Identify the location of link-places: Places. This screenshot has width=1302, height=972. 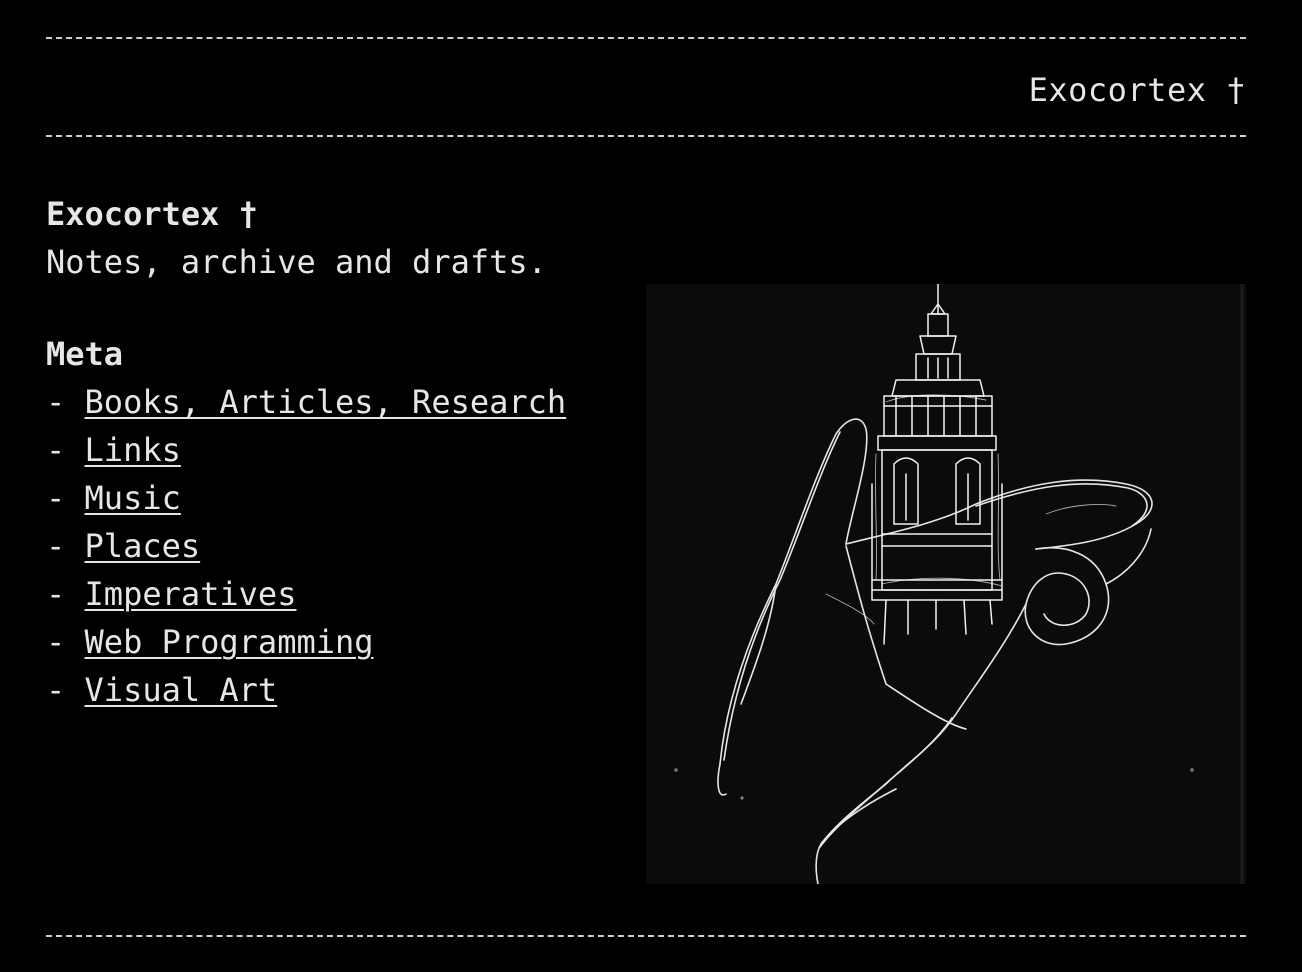
(143, 546).